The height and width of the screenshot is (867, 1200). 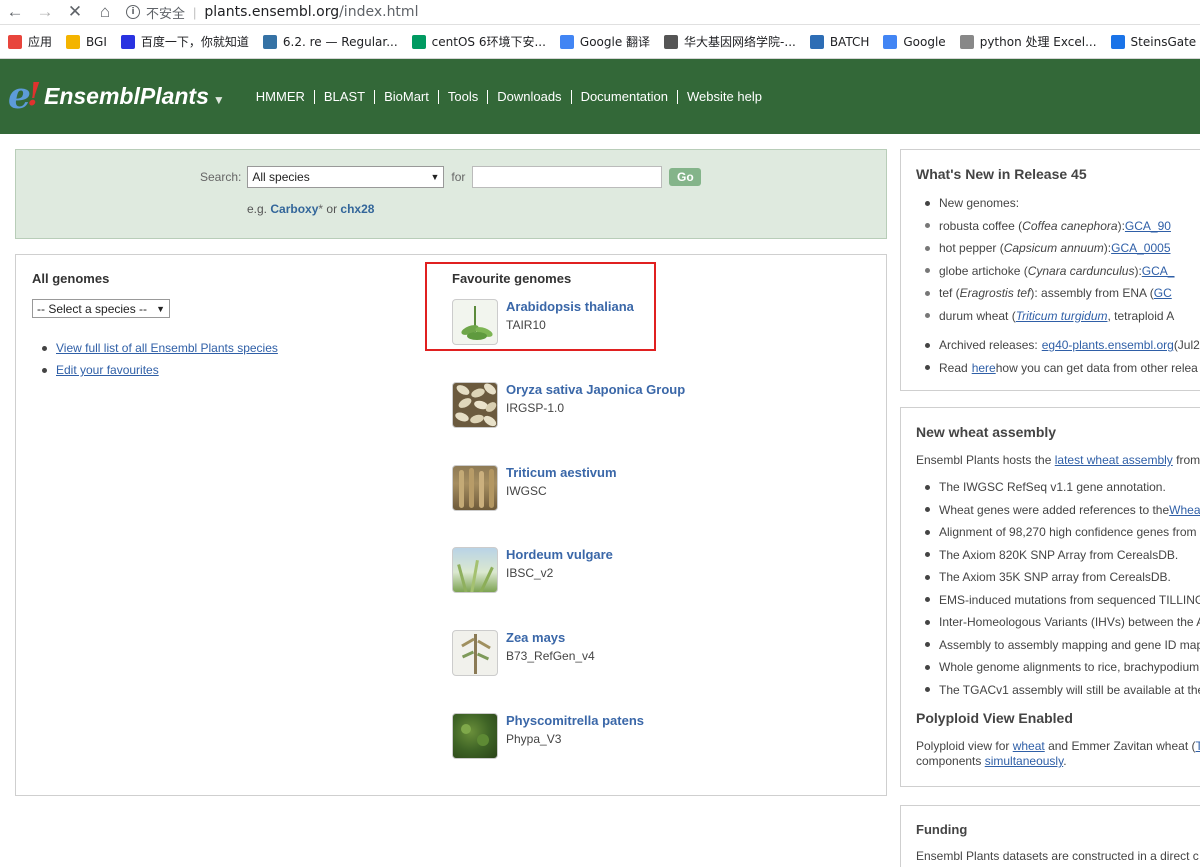 What do you see at coordinates (1024, 761) in the screenshot?
I see `simultaneously-link: simultaneously` at bounding box center [1024, 761].